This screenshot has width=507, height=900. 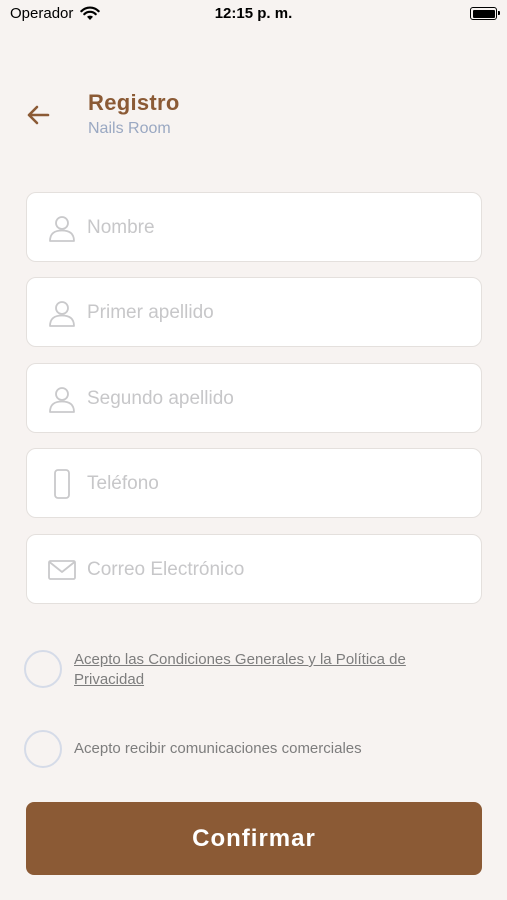 I want to click on page-title: Registro, so click(x=134, y=102).